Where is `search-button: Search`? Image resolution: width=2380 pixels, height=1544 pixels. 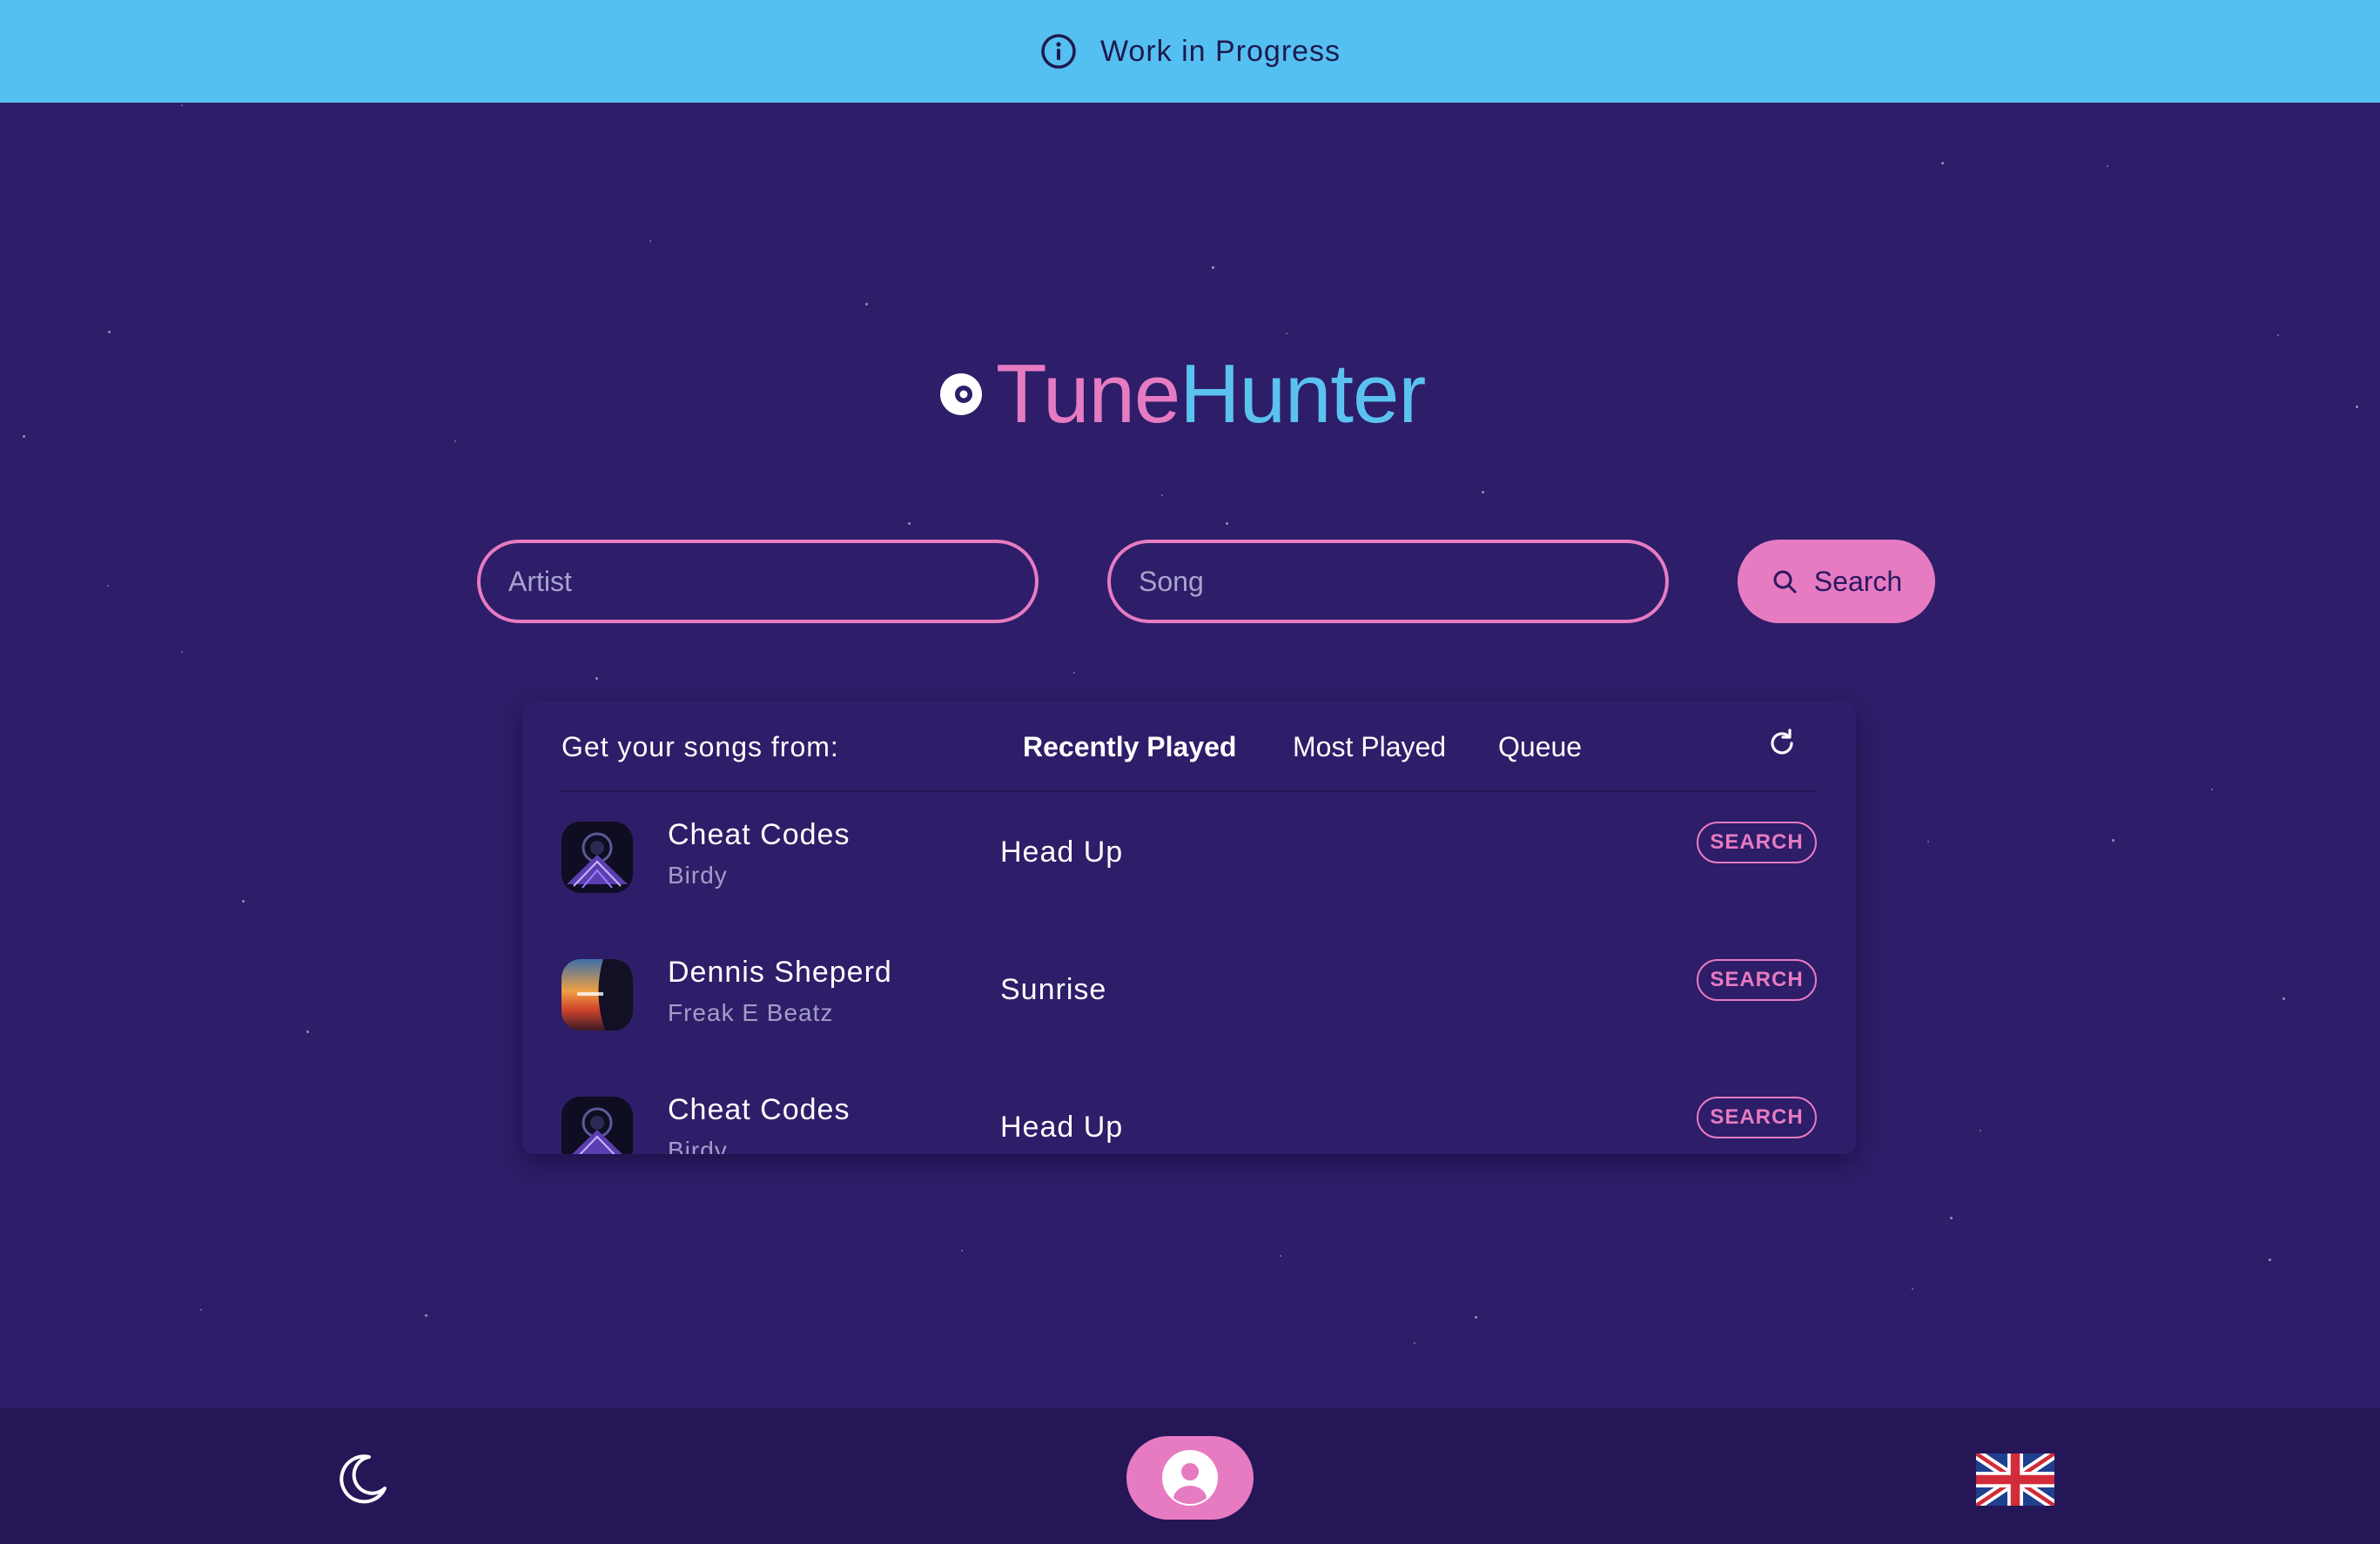 search-button: Search is located at coordinates (1836, 581).